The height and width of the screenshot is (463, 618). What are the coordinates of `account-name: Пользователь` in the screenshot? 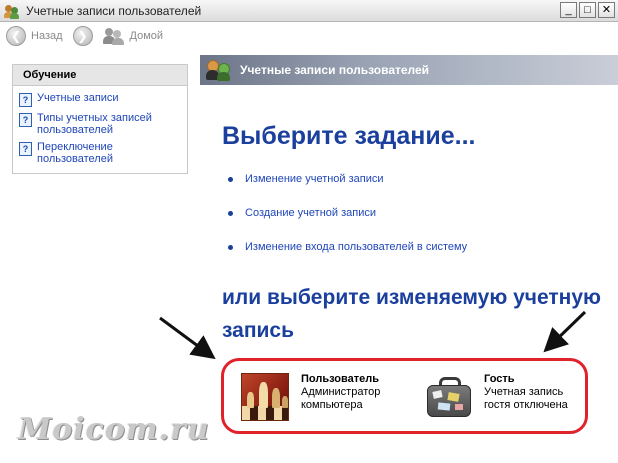 It's located at (340, 379).